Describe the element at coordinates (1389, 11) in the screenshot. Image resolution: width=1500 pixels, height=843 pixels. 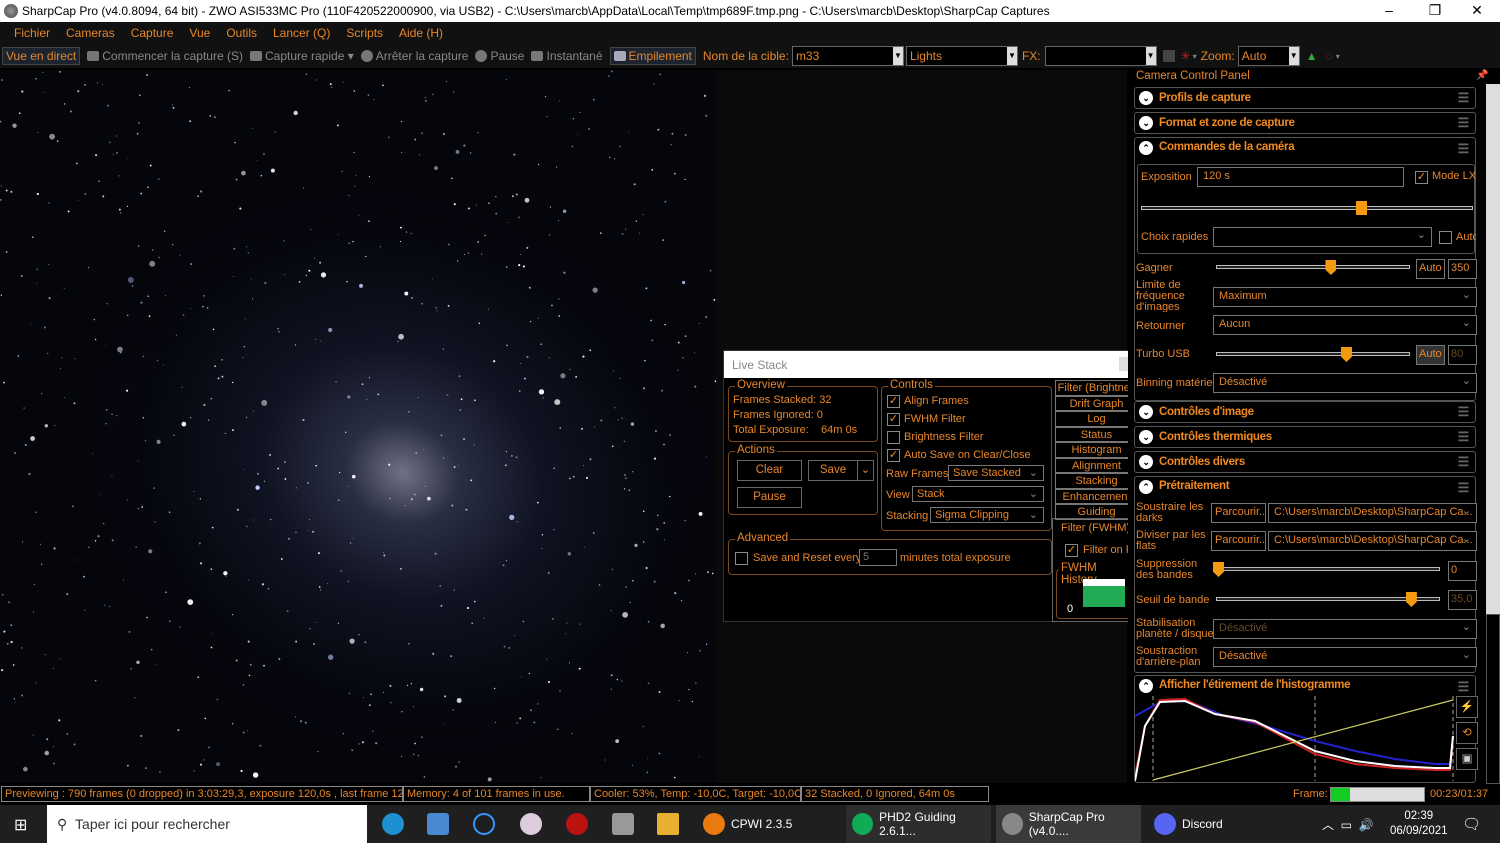
I see `minimize-button: –` at that location.